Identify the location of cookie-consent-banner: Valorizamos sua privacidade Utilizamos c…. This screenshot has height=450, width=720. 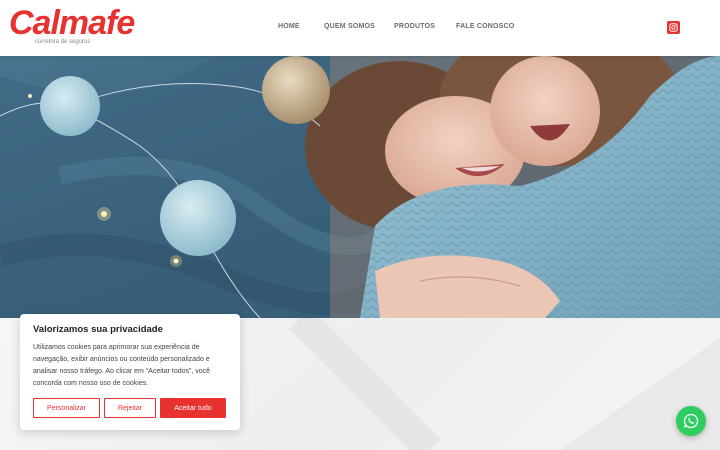
(130, 372).